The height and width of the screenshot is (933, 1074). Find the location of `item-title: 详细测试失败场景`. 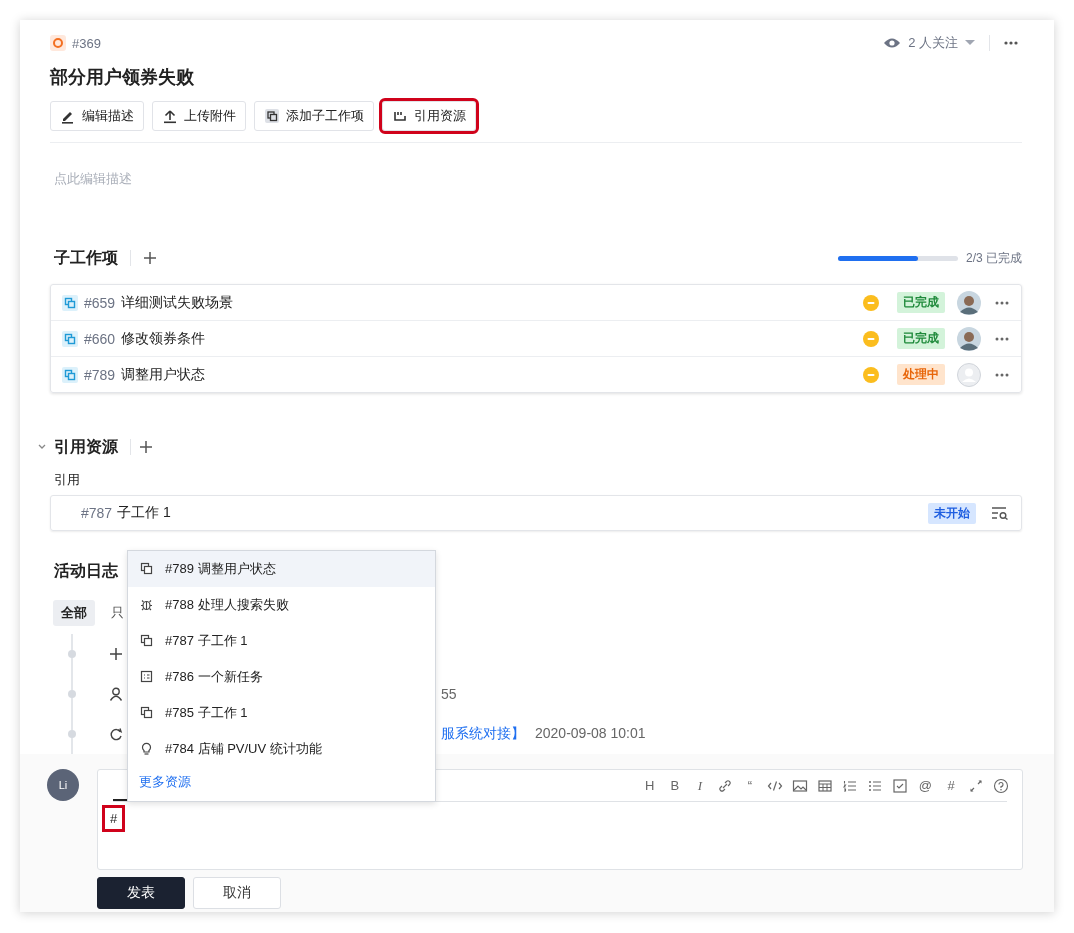

item-title: 详细测试失败场景 is located at coordinates (178, 302).